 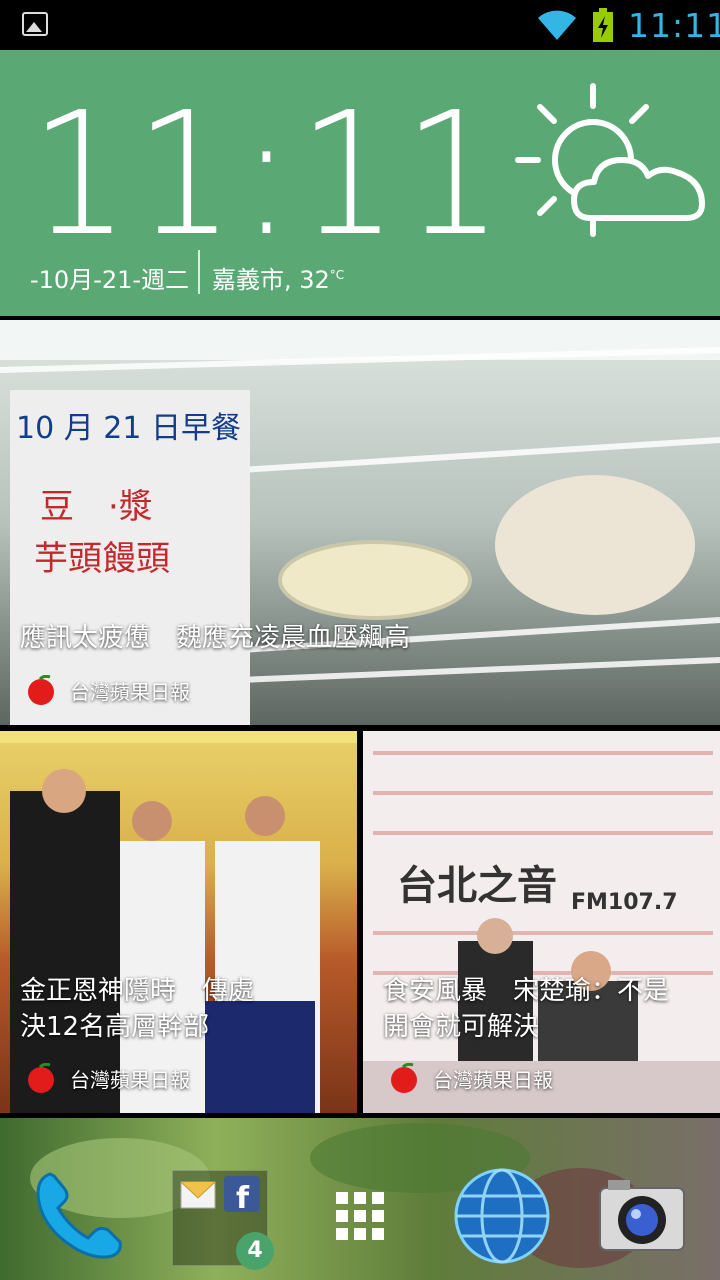 I want to click on news-headline-2: 金正恩神隱時 傳處 決12名高層幹部, so click(x=137, y=1009).